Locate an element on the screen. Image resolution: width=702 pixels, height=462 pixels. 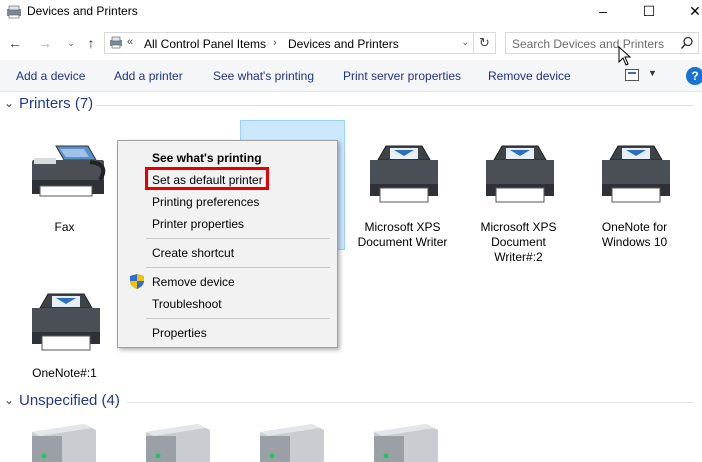
change-view-icon is located at coordinates (632, 75).